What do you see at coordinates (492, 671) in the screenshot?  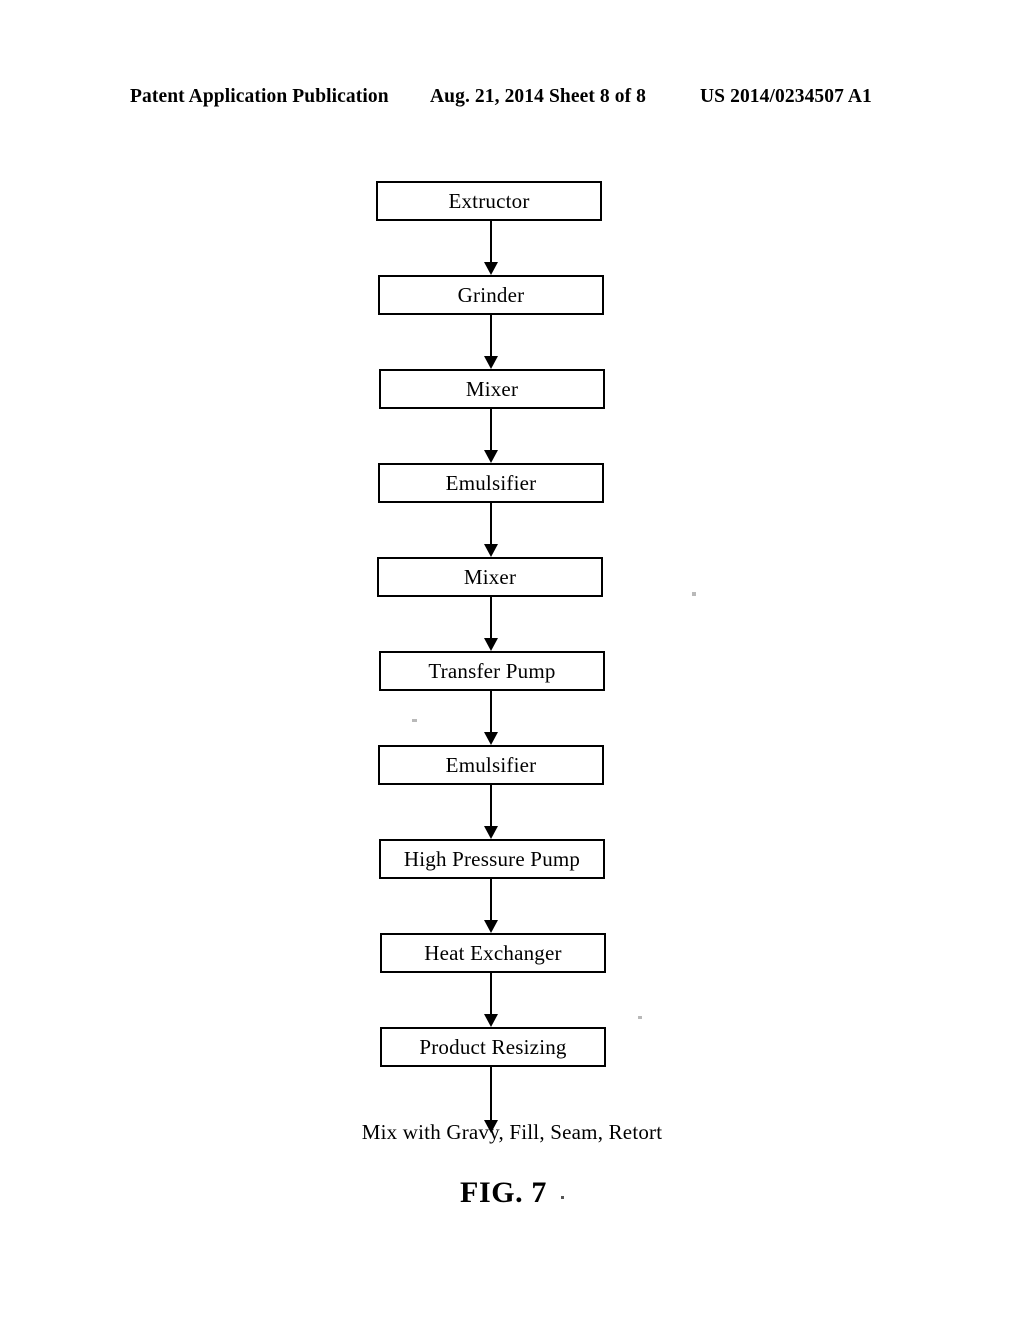 I see `flow-box-transfer-pump: Transfer Pump` at bounding box center [492, 671].